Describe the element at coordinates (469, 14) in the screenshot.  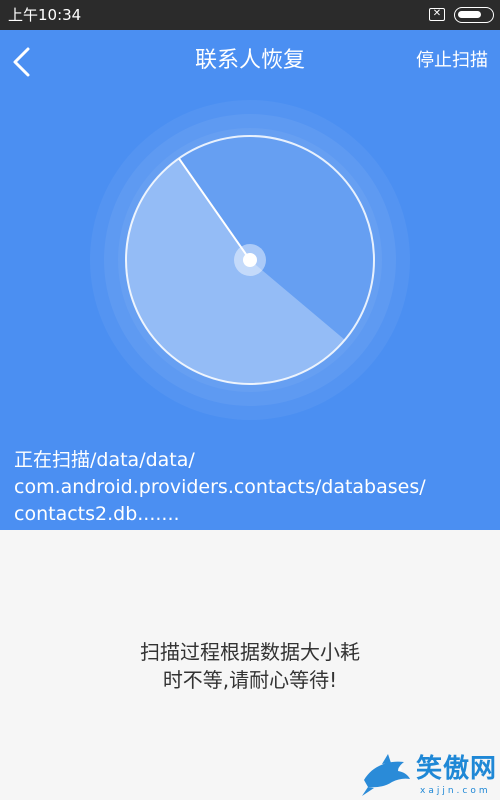
I see `battery-level` at that location.